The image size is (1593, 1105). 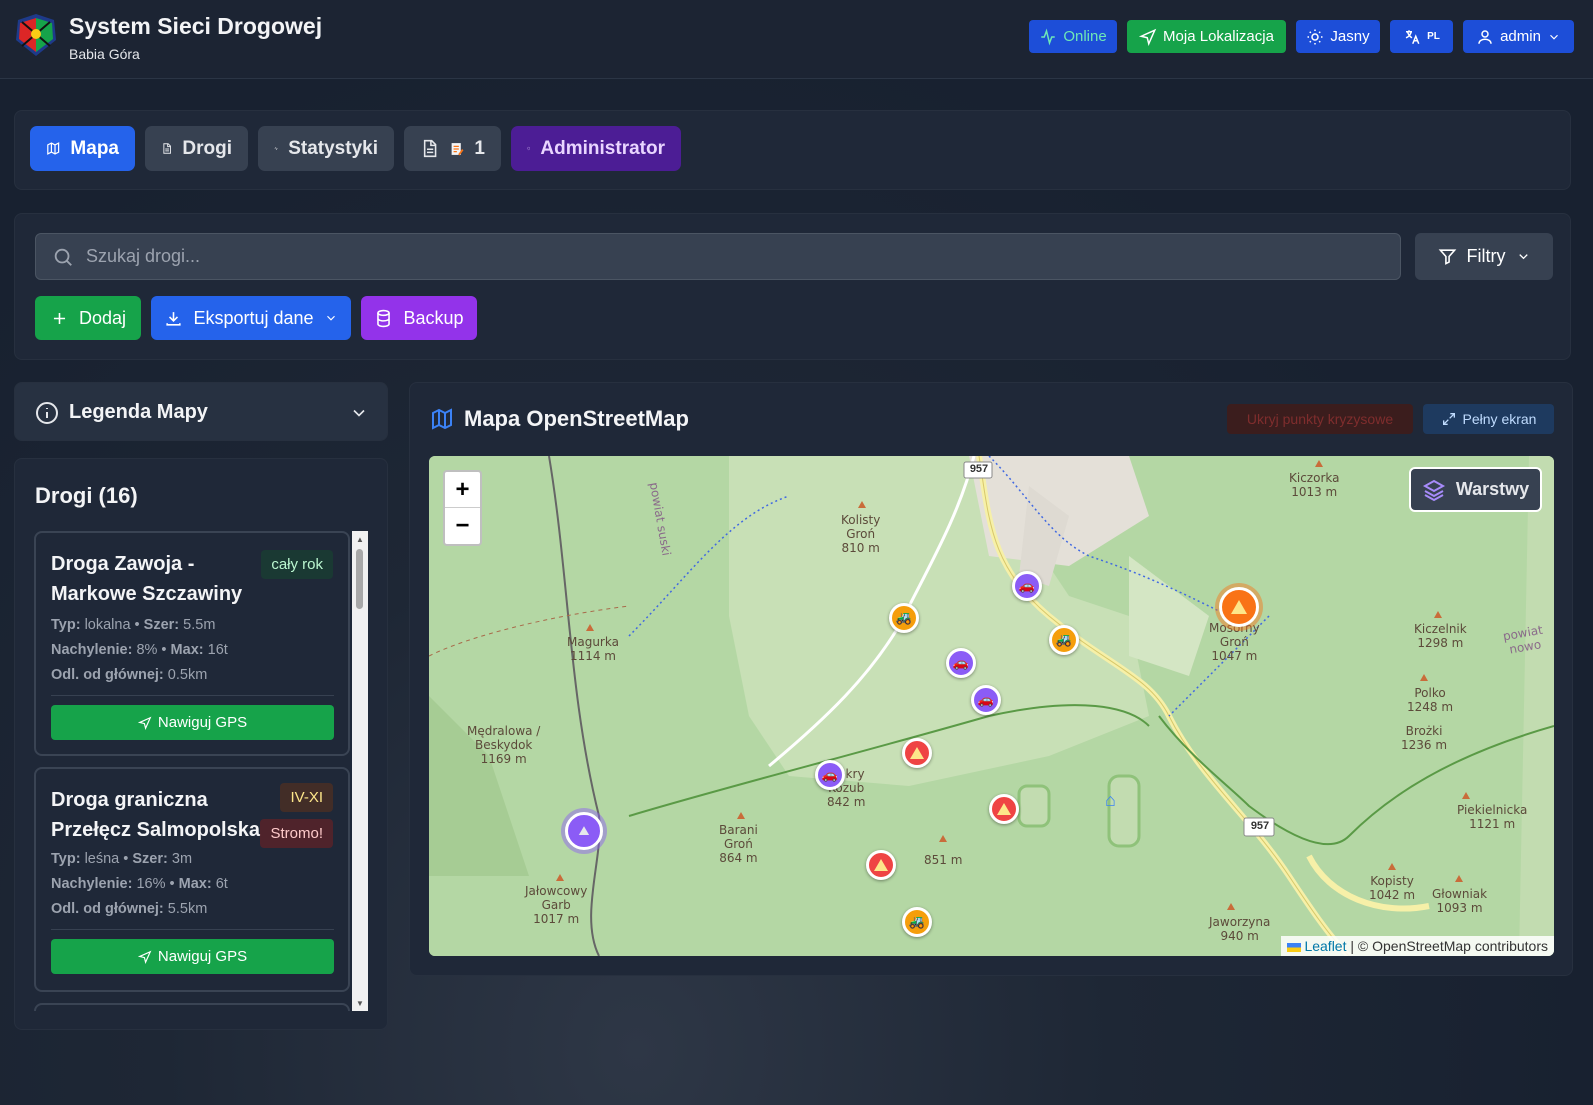 What do you see at coordinates (584, 831) in the screenshot?
I see `landslide-marker: ⛰` at bounding box center [584, 831].